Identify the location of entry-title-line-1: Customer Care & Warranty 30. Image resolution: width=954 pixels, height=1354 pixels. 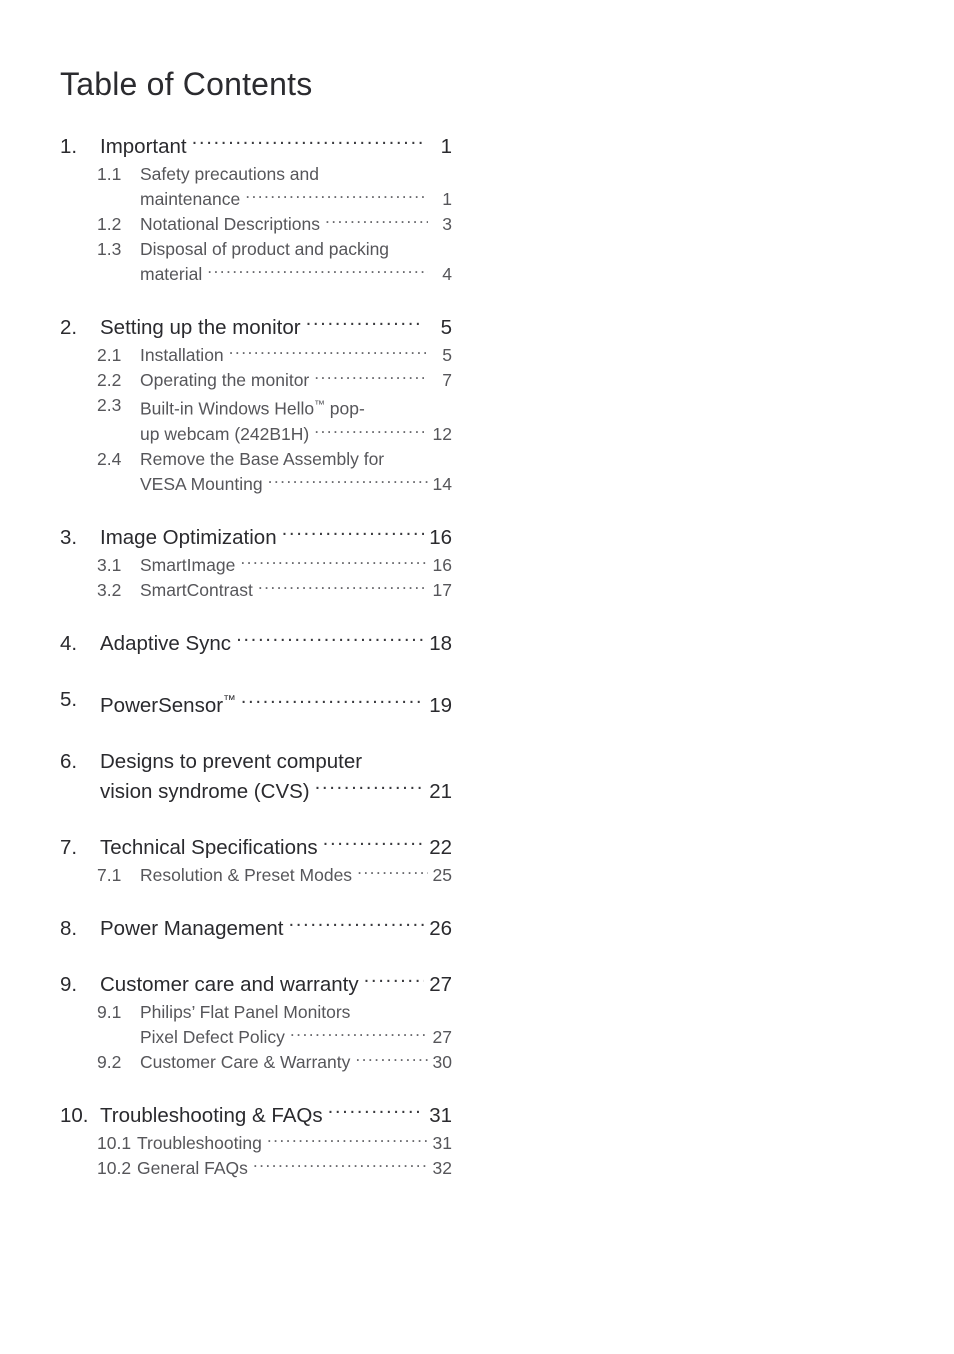
(296, 1062).